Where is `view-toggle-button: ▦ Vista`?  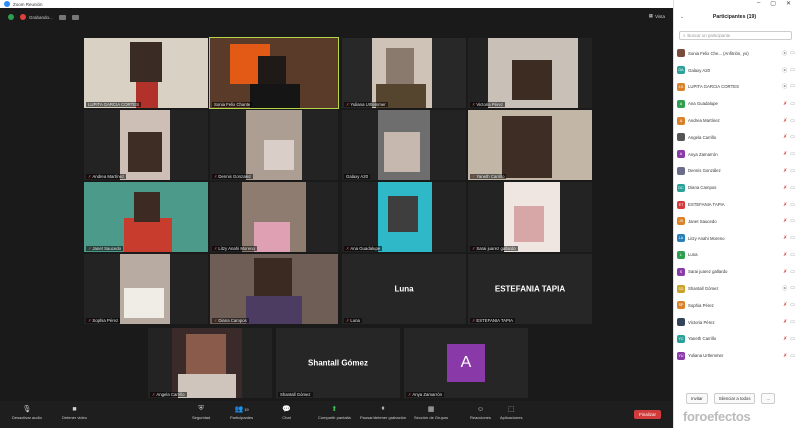 view-toggle-button: ▦ Vista is located at coordinates (657, 16).